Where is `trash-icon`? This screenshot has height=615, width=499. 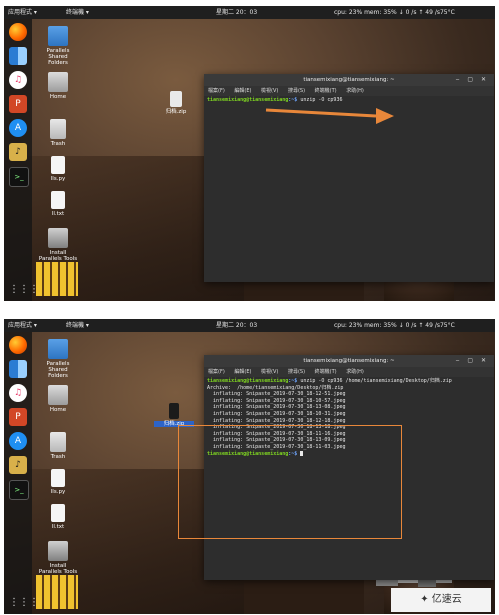
trash-icon is located at coordinates (58, 442).